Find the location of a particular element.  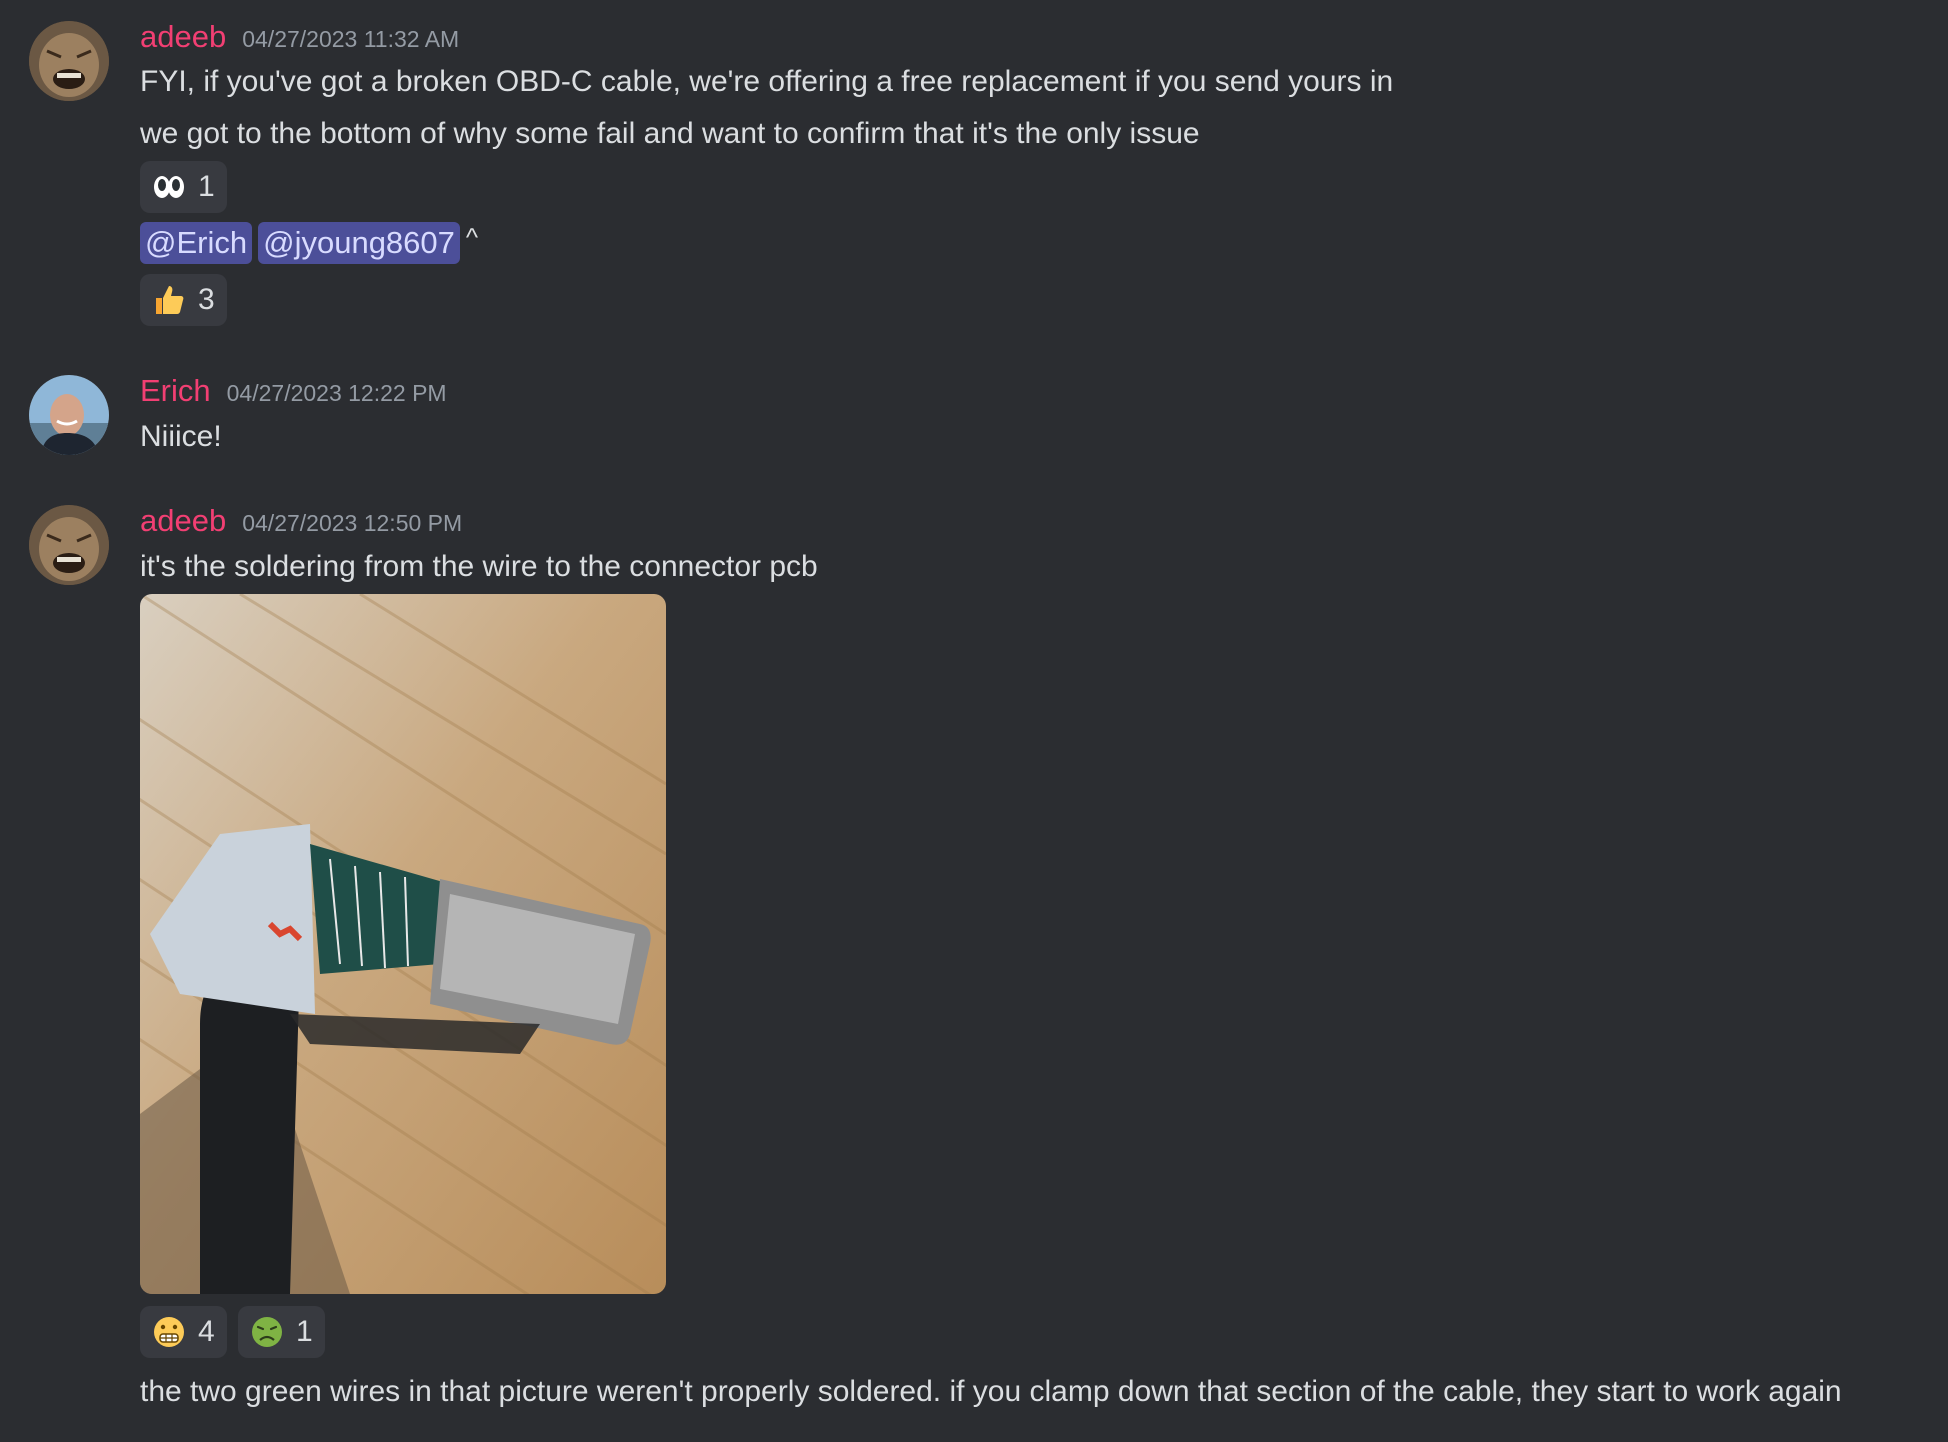

eyes-icon is located at coordinates (169, 187).